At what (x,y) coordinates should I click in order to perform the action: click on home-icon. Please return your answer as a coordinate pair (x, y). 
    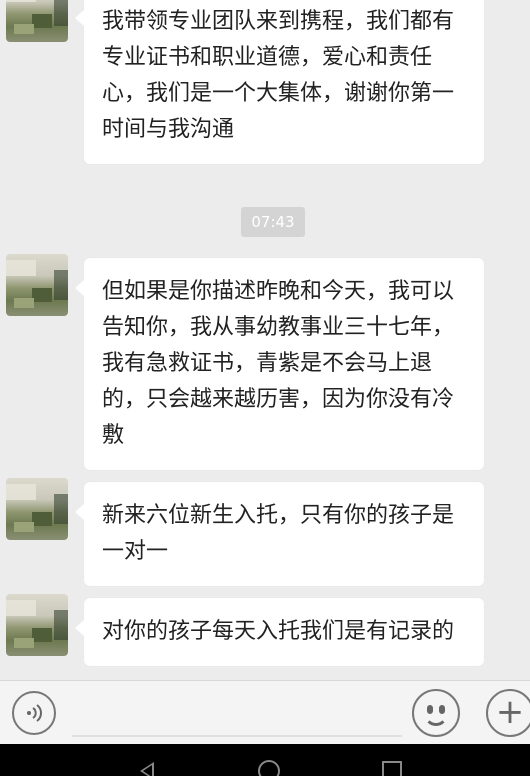
    Looking at the image, I should click on (269, 768).